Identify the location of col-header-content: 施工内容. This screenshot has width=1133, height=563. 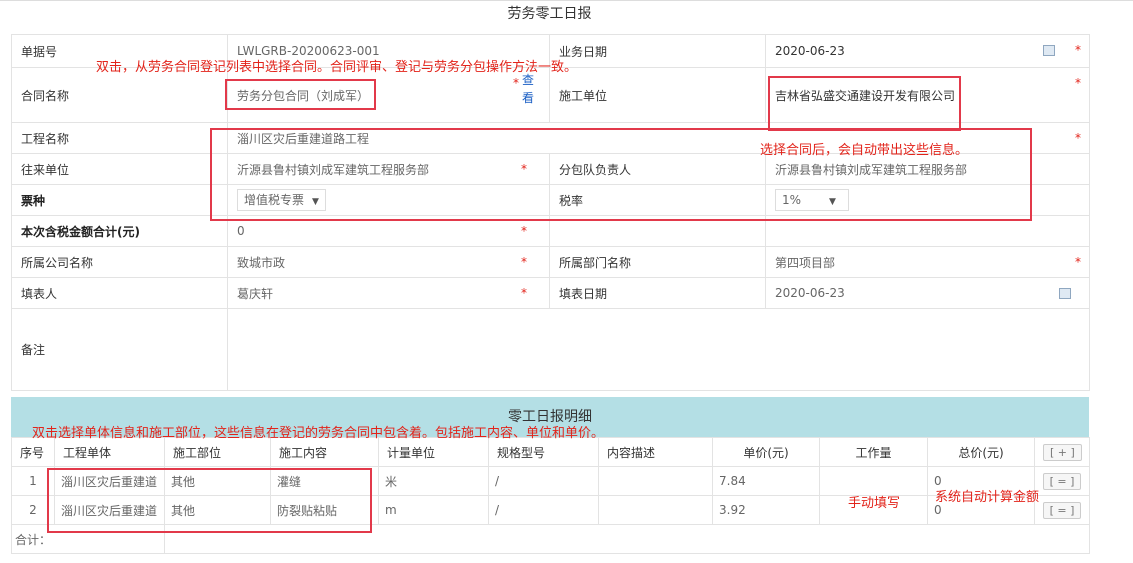
(324, 452).